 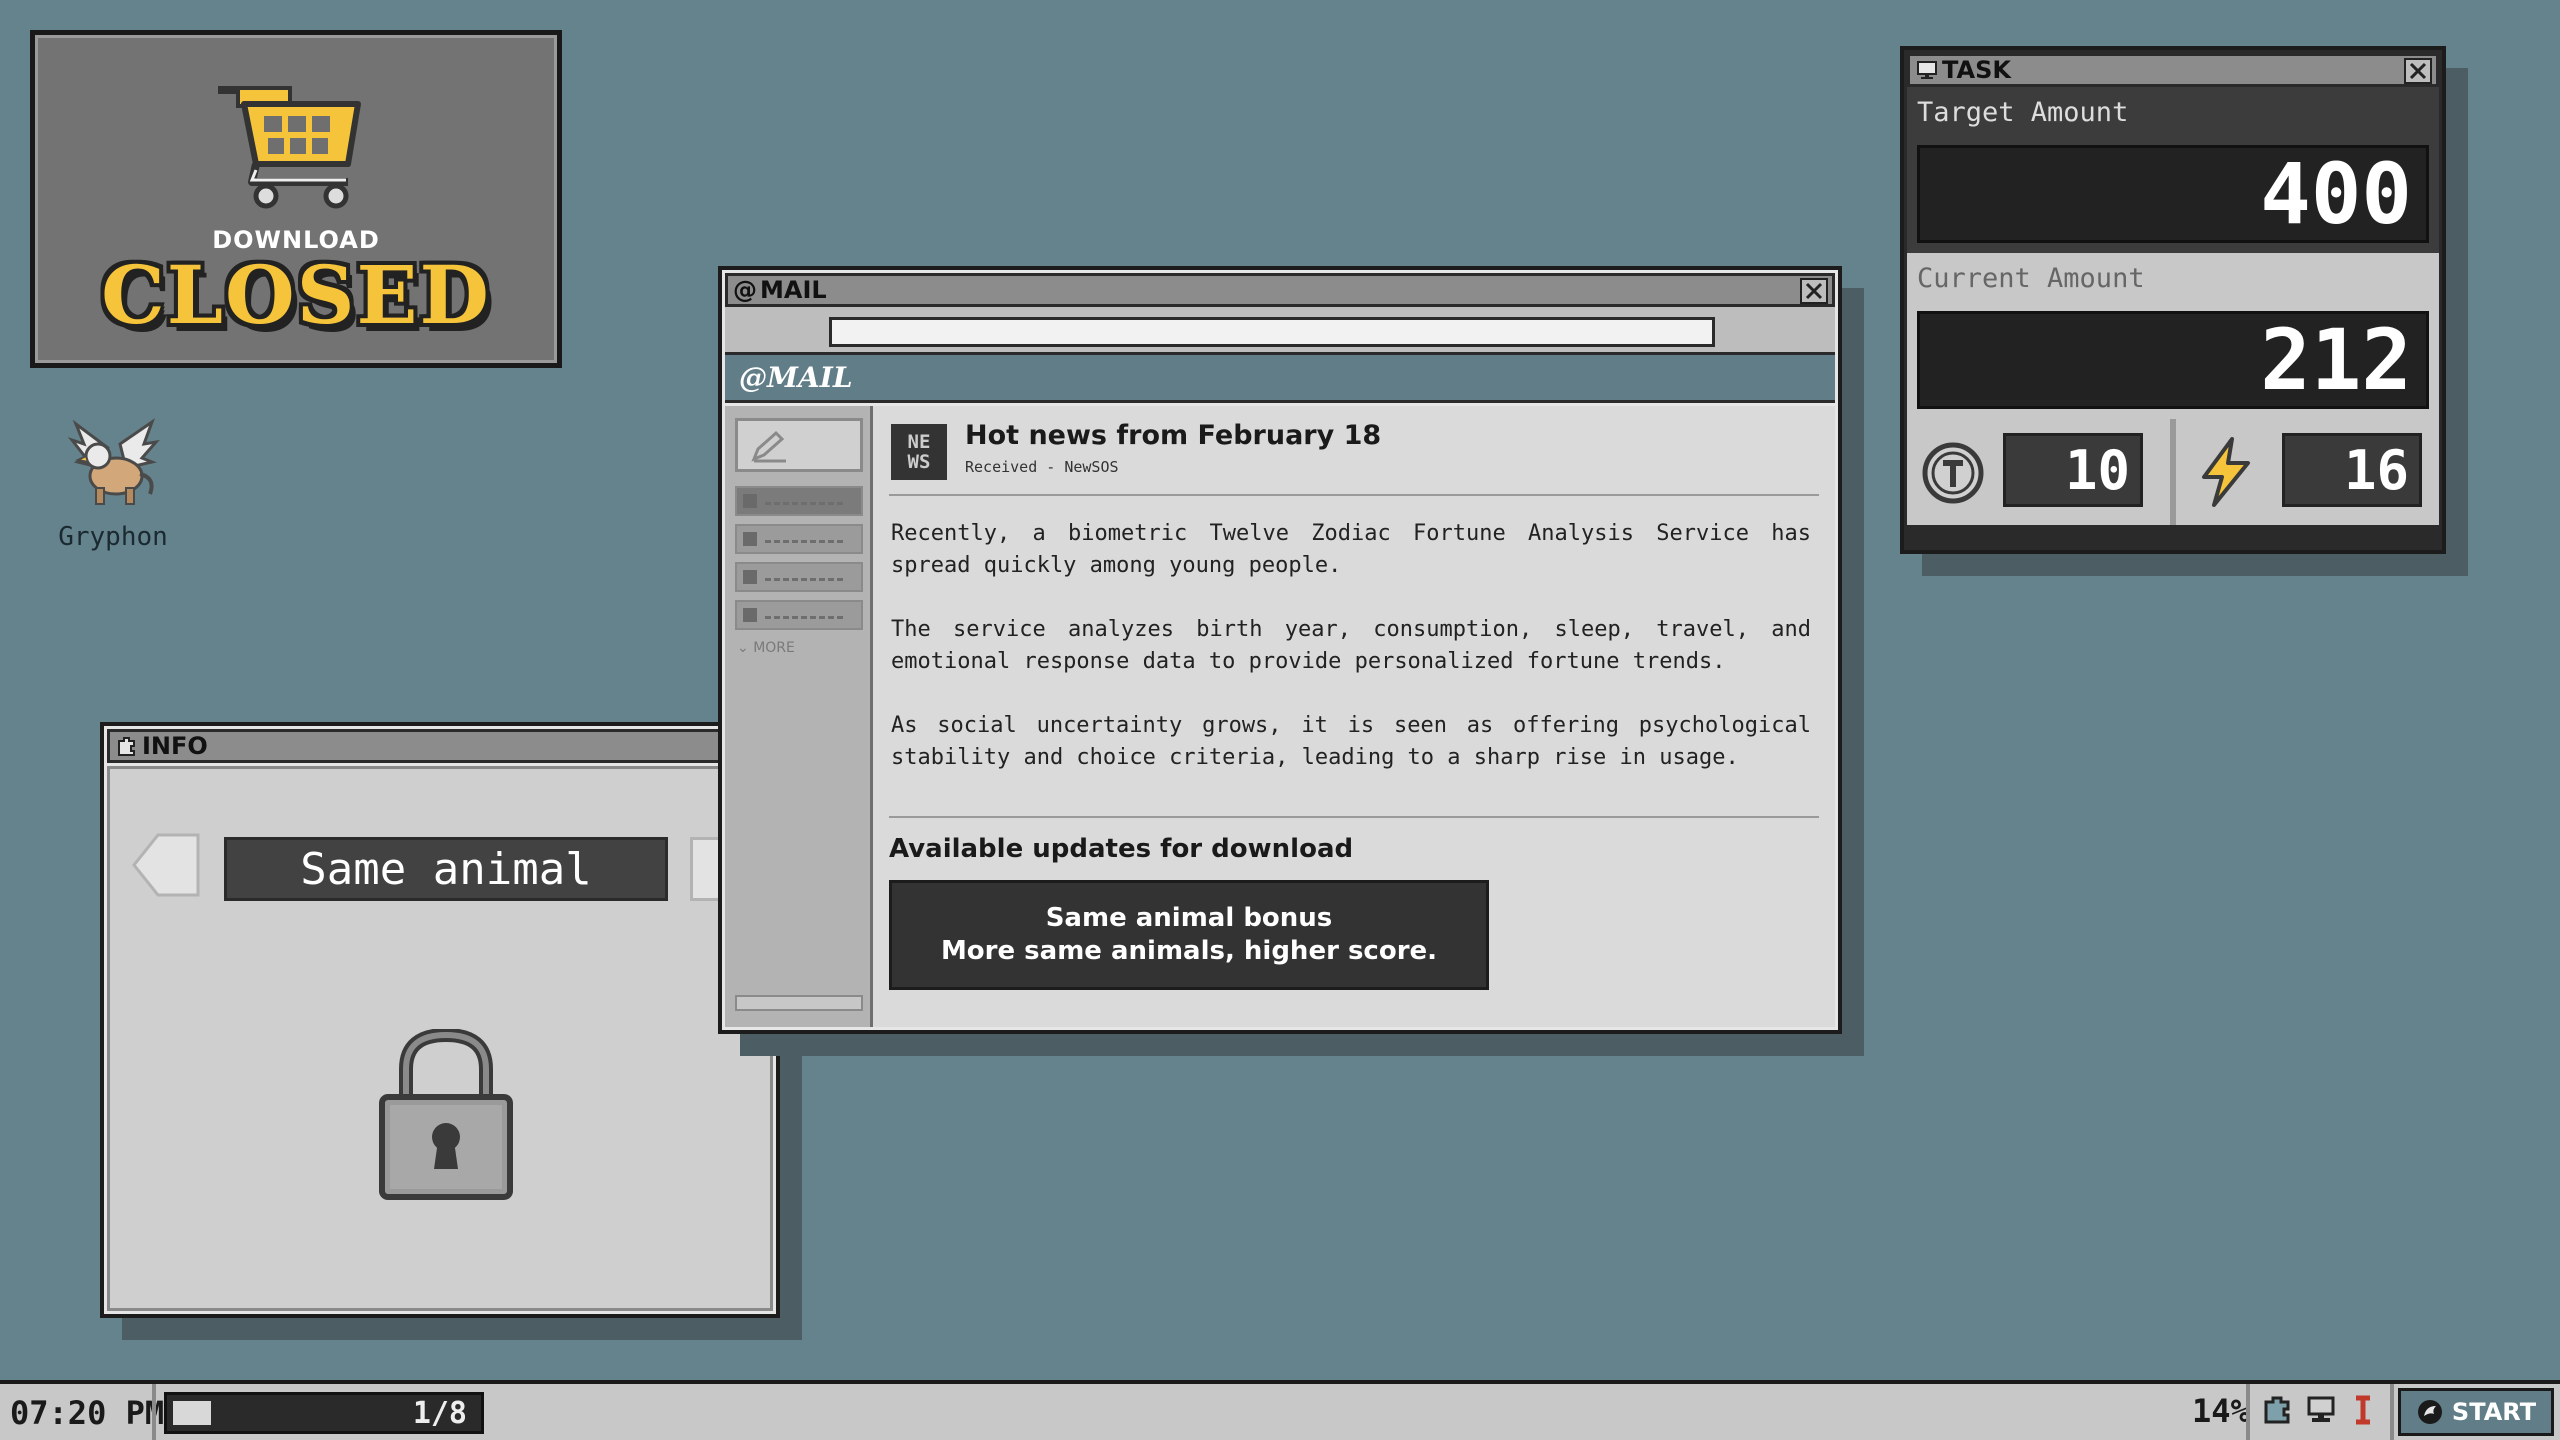 I want to click on token-value: 10, so click(x=2073, y=470).